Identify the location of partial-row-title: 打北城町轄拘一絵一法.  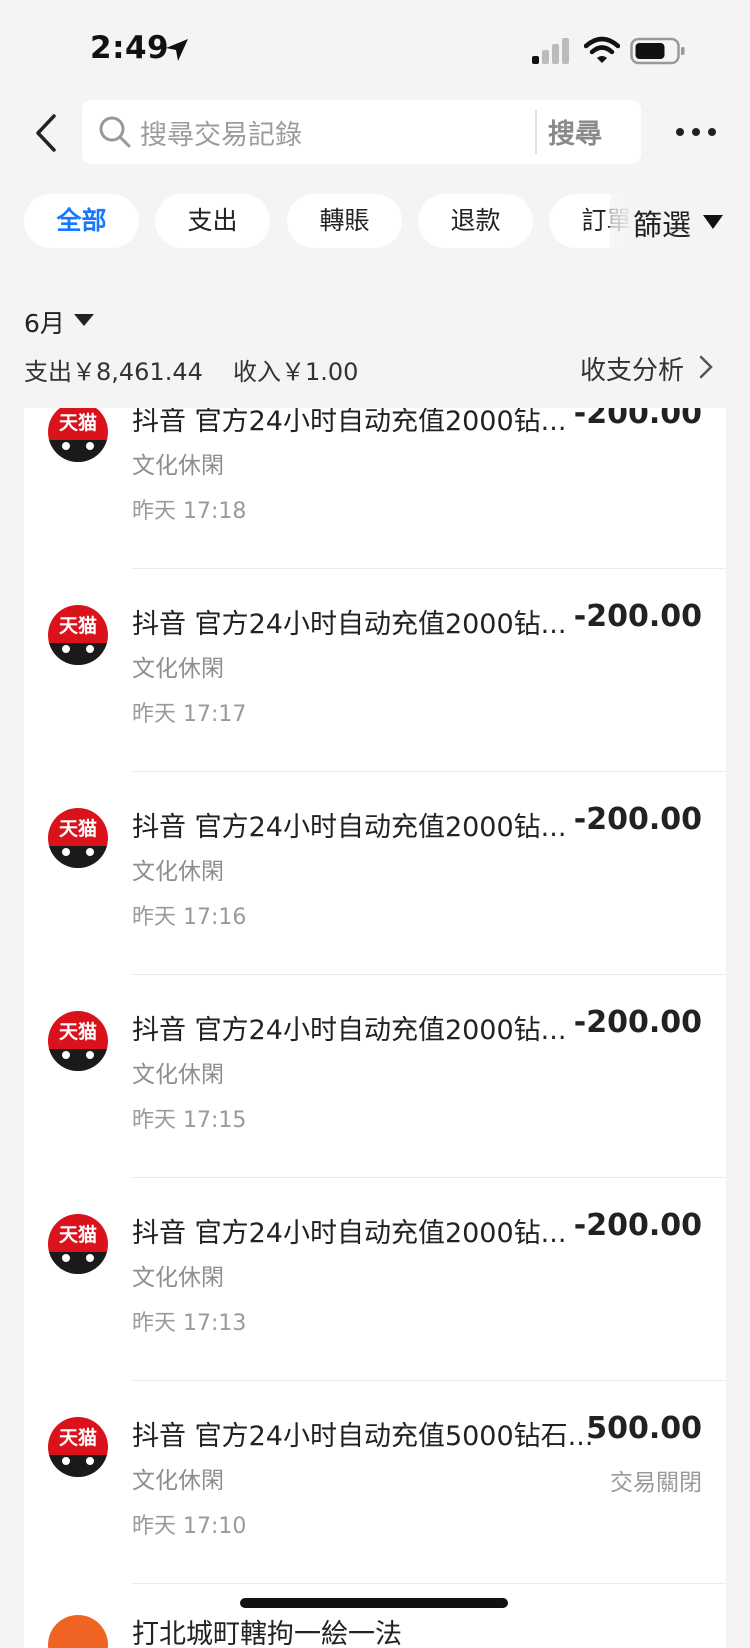
(267, 1630).